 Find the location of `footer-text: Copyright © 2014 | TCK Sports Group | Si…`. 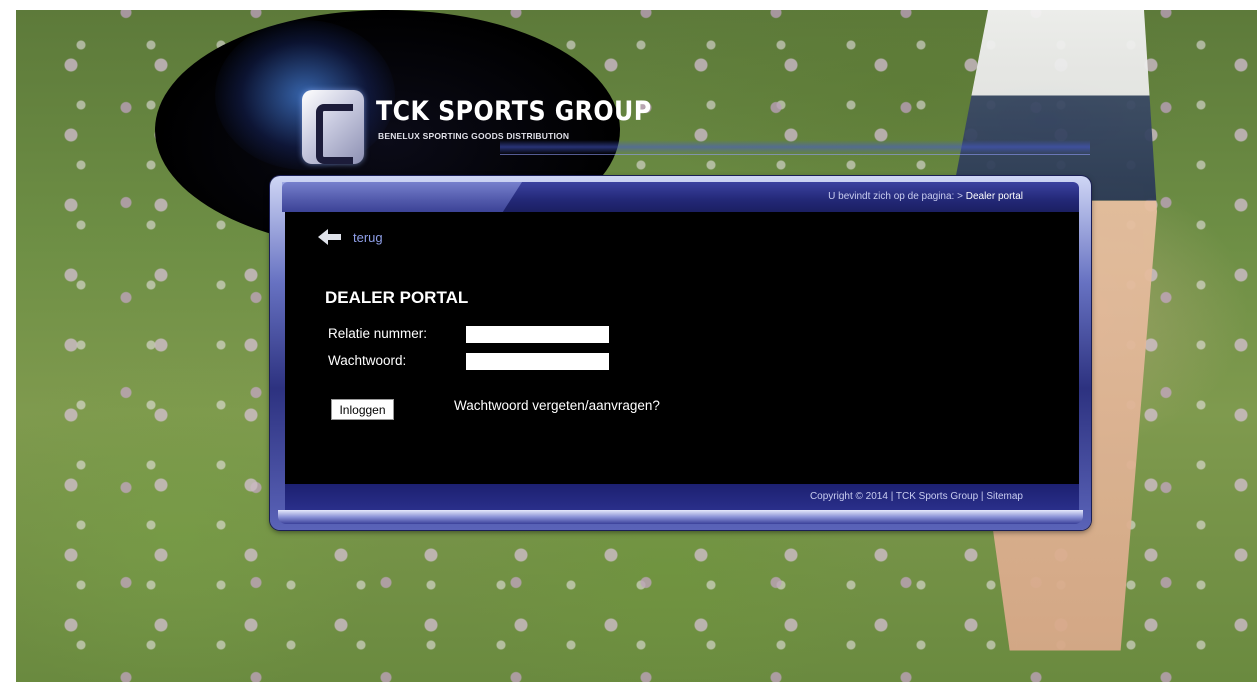

footer-text: Copyright © 2014 | TCK Sports Group | Si… is located at coordinates (916, 496).